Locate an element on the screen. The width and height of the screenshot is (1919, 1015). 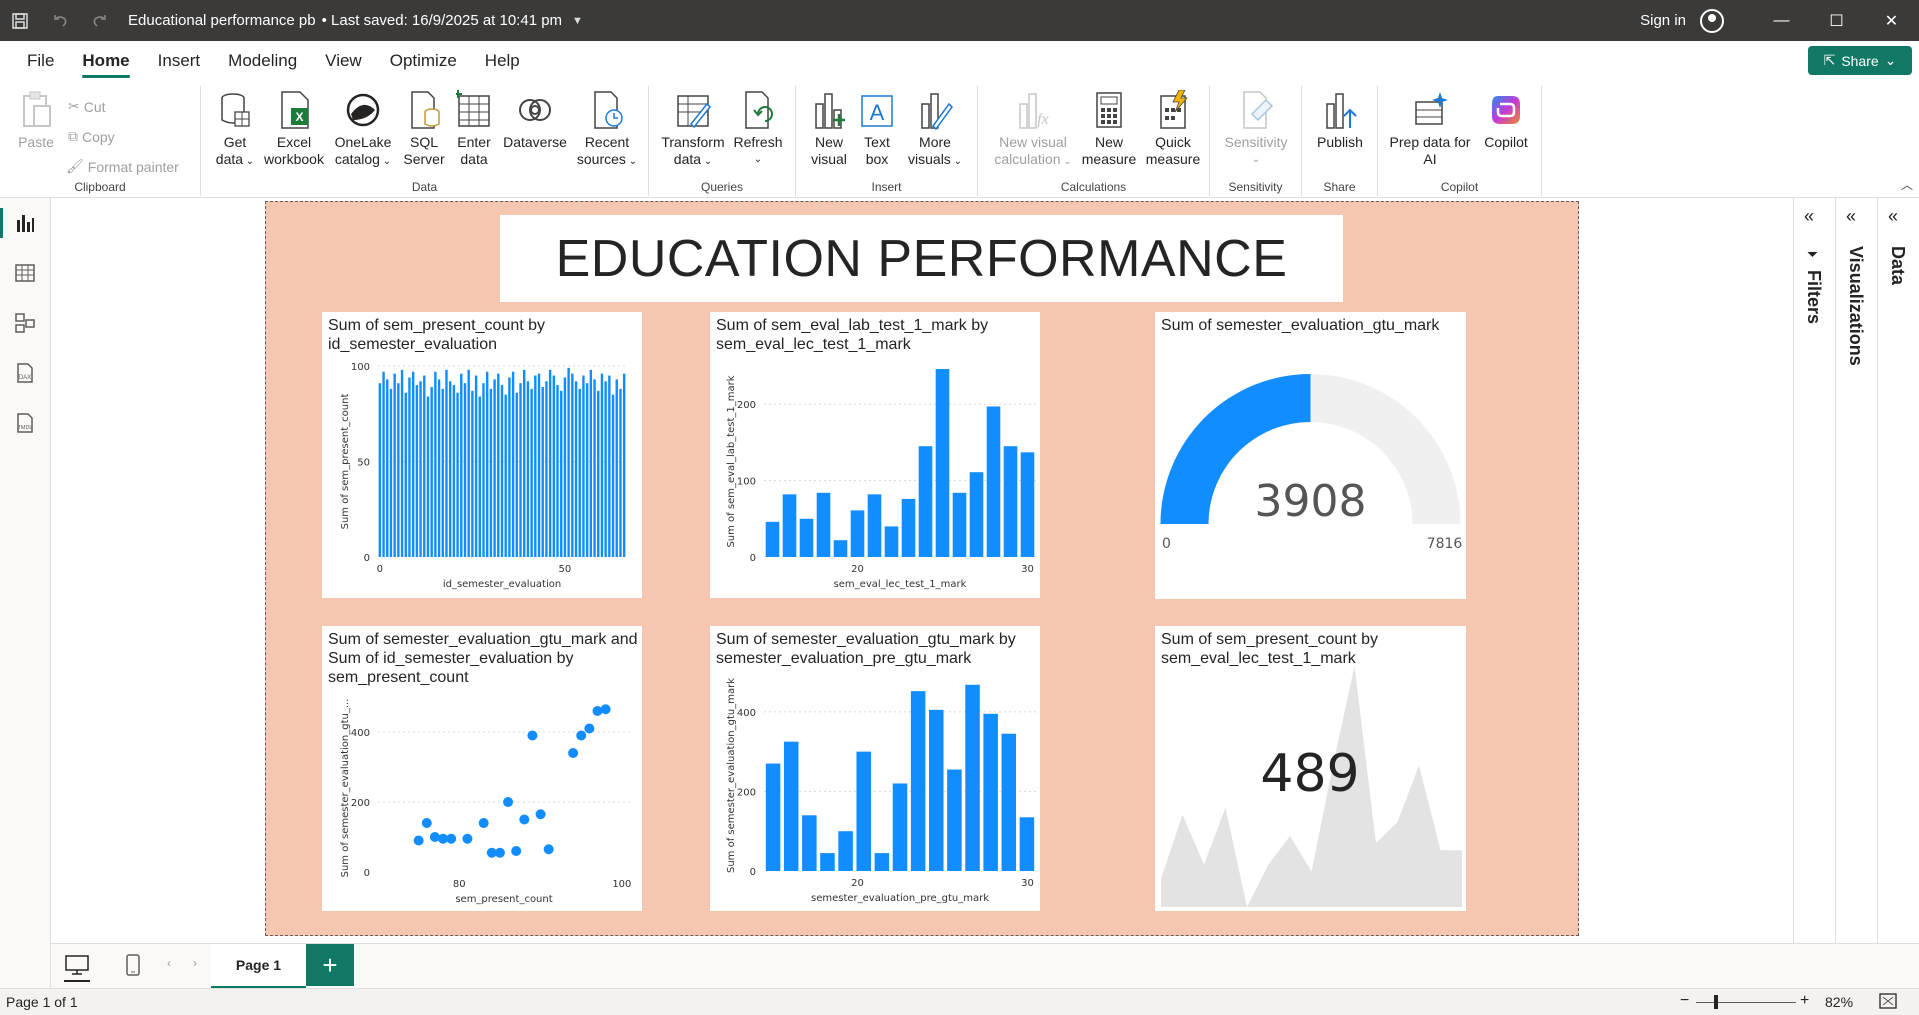
refresh-button: Refresh ⌄ is located at coordinates (758, 129).